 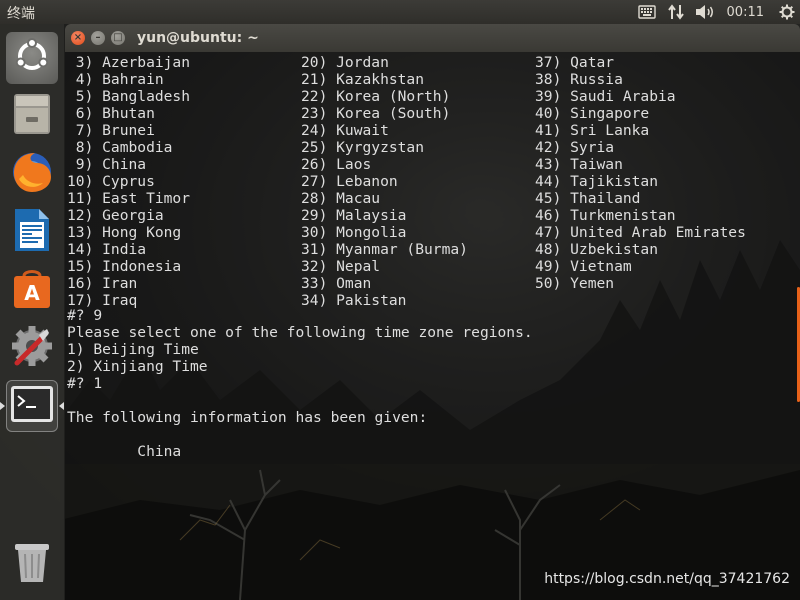 I want to click on file-cabinet-icon, so click(x=32, y=116).